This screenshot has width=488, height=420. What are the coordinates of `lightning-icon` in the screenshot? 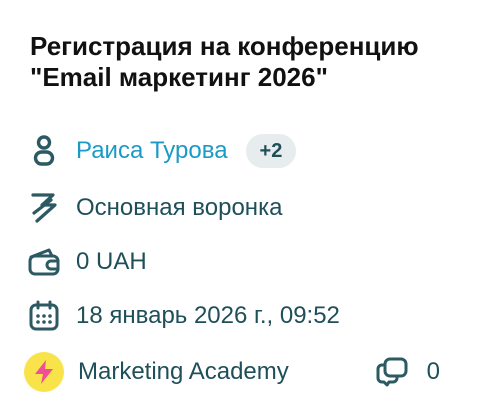 It's located at (44, 372).